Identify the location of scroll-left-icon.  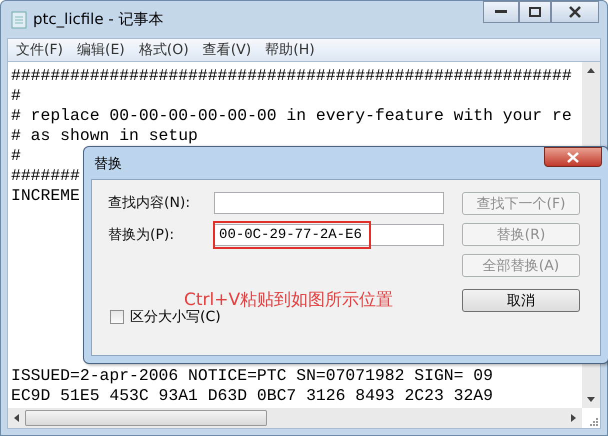
(16, 418).